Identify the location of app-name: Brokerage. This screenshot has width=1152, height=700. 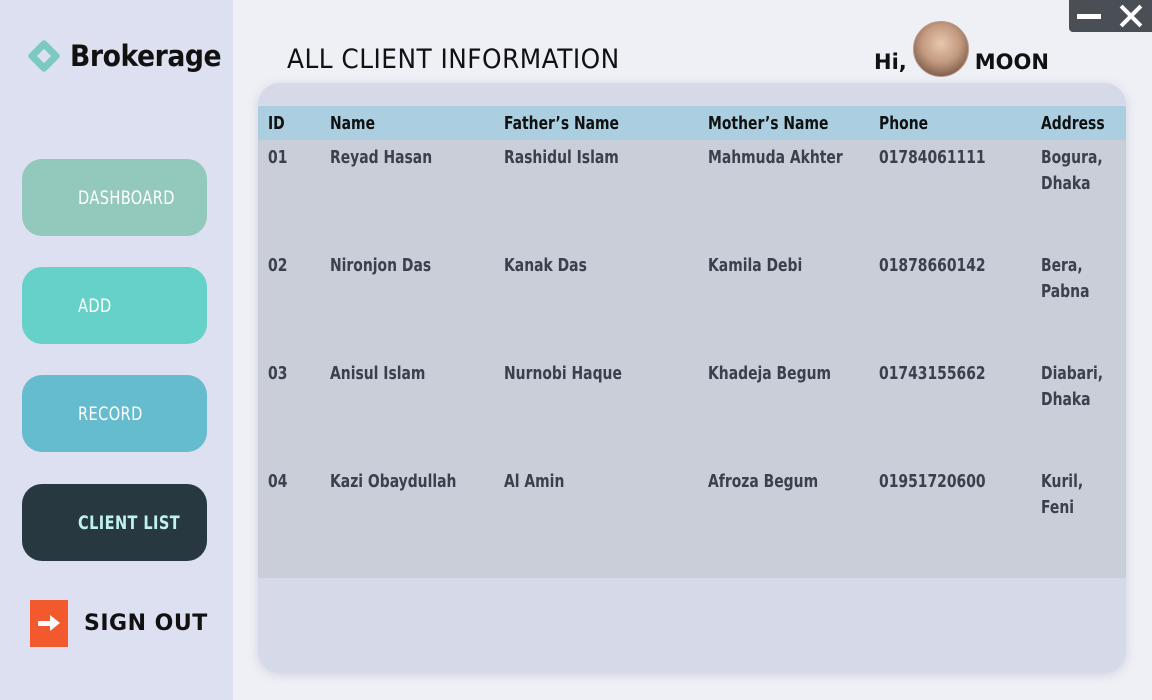
(146, 56).